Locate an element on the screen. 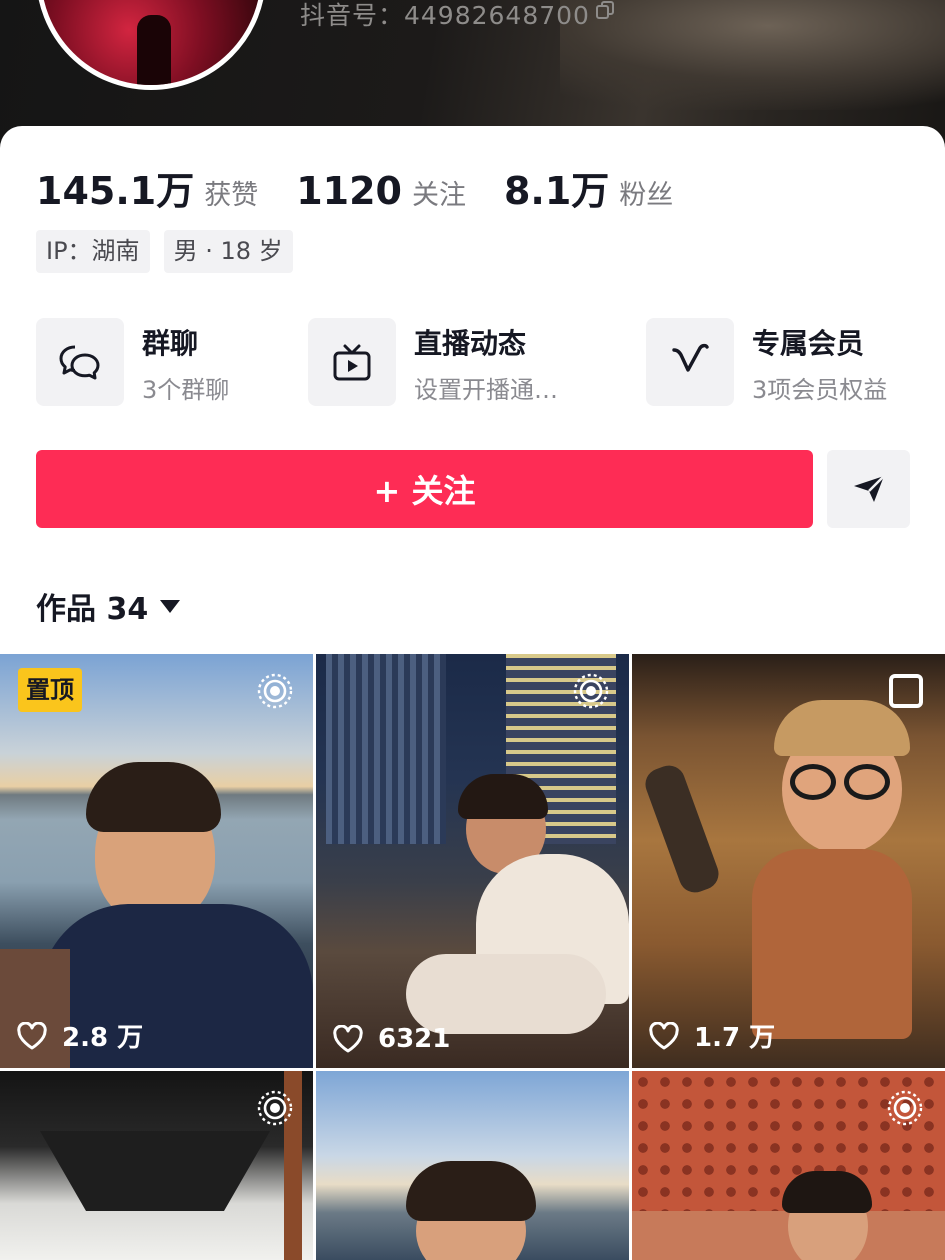 The height and width of the screenshot is (1260, 945). likes-count: 145.1万 is located at coordinates (115, 187).